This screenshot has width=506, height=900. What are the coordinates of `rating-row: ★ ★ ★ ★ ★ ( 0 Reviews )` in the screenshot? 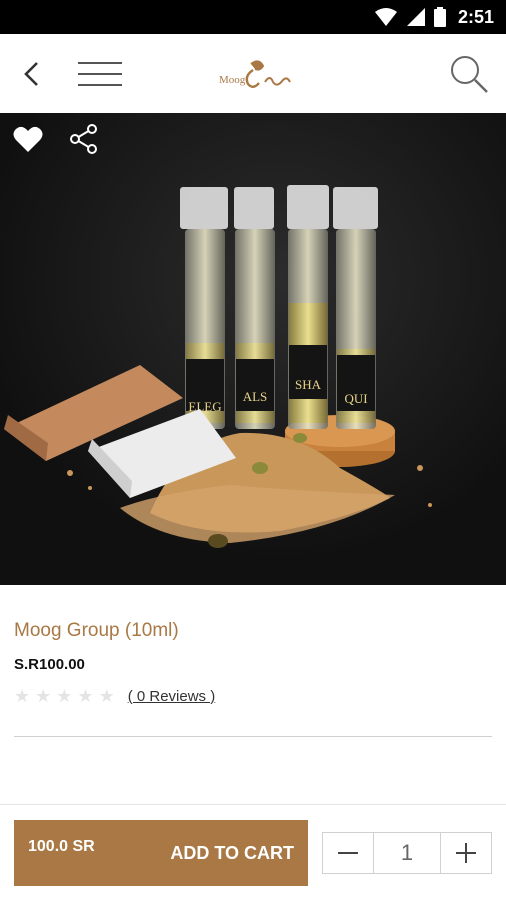 It's located at (253, 696).